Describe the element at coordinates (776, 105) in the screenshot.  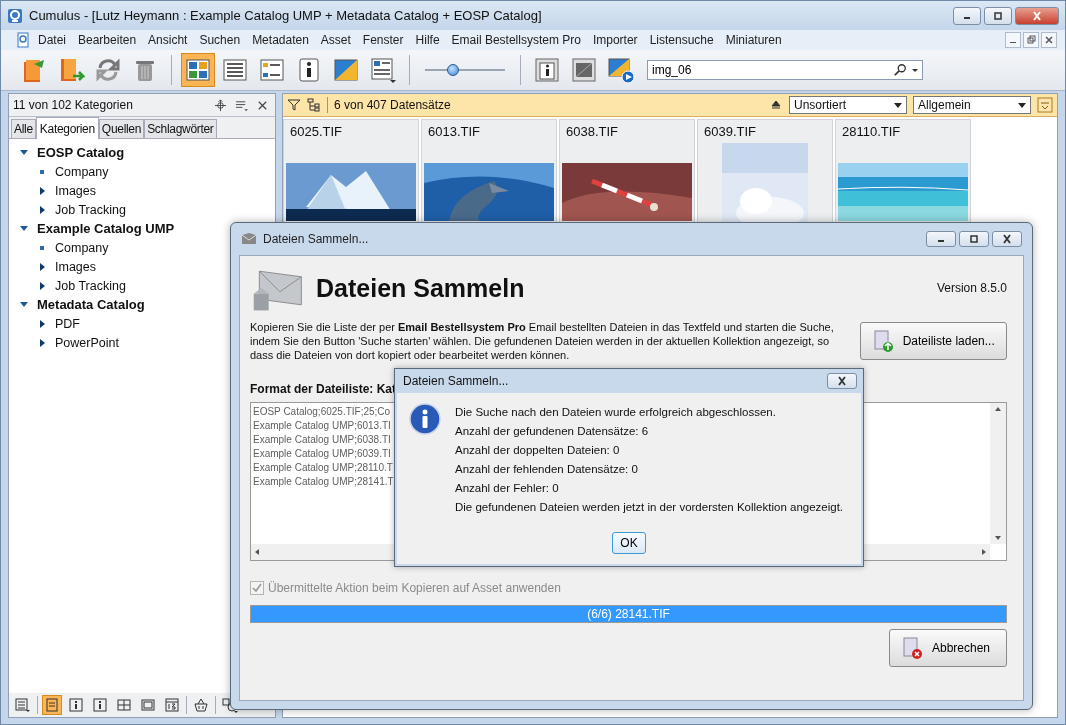
I see `sort-icon` at that location.